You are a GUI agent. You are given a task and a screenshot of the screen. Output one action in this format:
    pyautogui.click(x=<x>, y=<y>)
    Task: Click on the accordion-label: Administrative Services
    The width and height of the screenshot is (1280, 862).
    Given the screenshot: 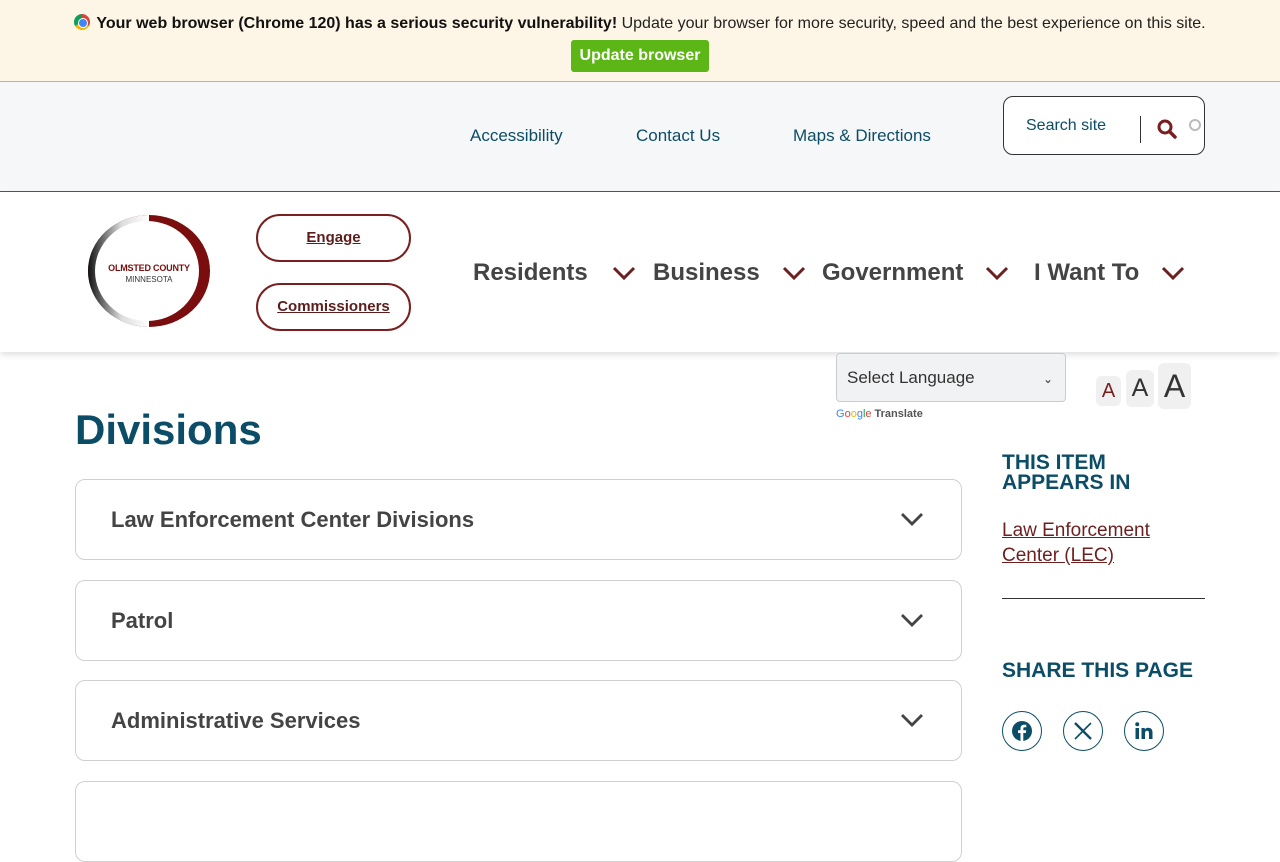 What is the action you would take?
    pyautogui.click(x=236, y=720)
    